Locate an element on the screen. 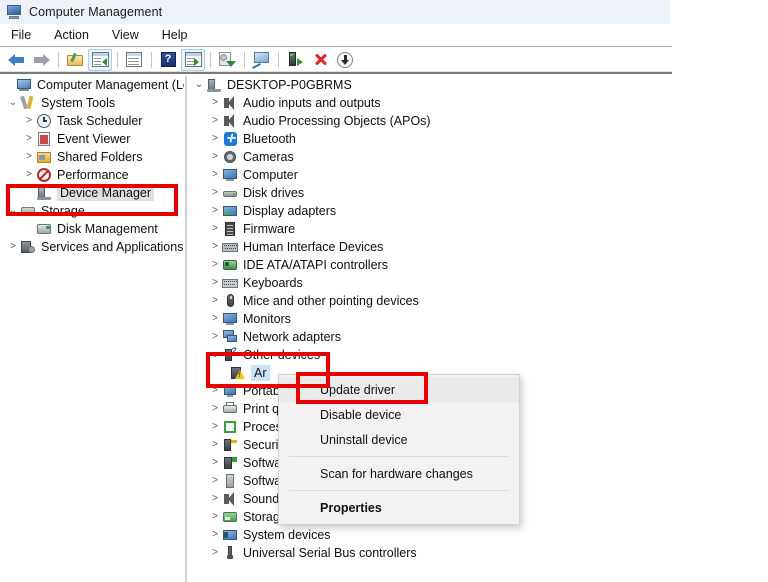 The height and width of the screenshot is (582, 768). context-menu-uninstall-device: Uninstall device is located at coordinates (399, 439).